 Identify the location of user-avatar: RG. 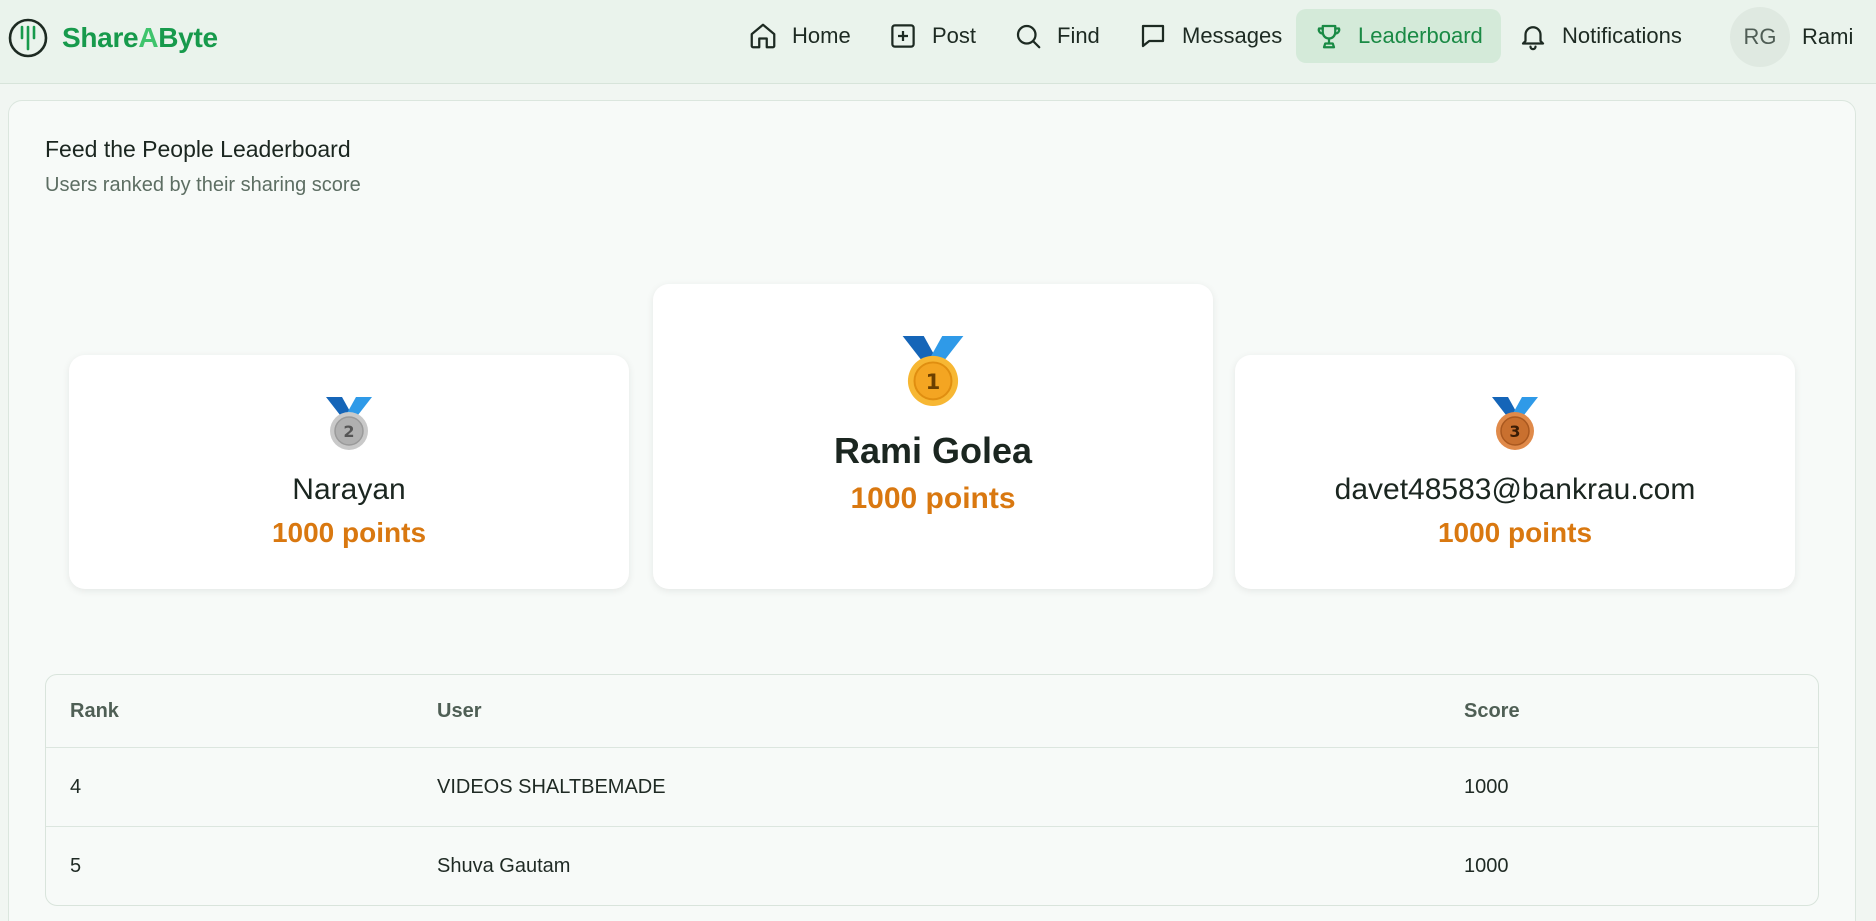
(1760, 37).